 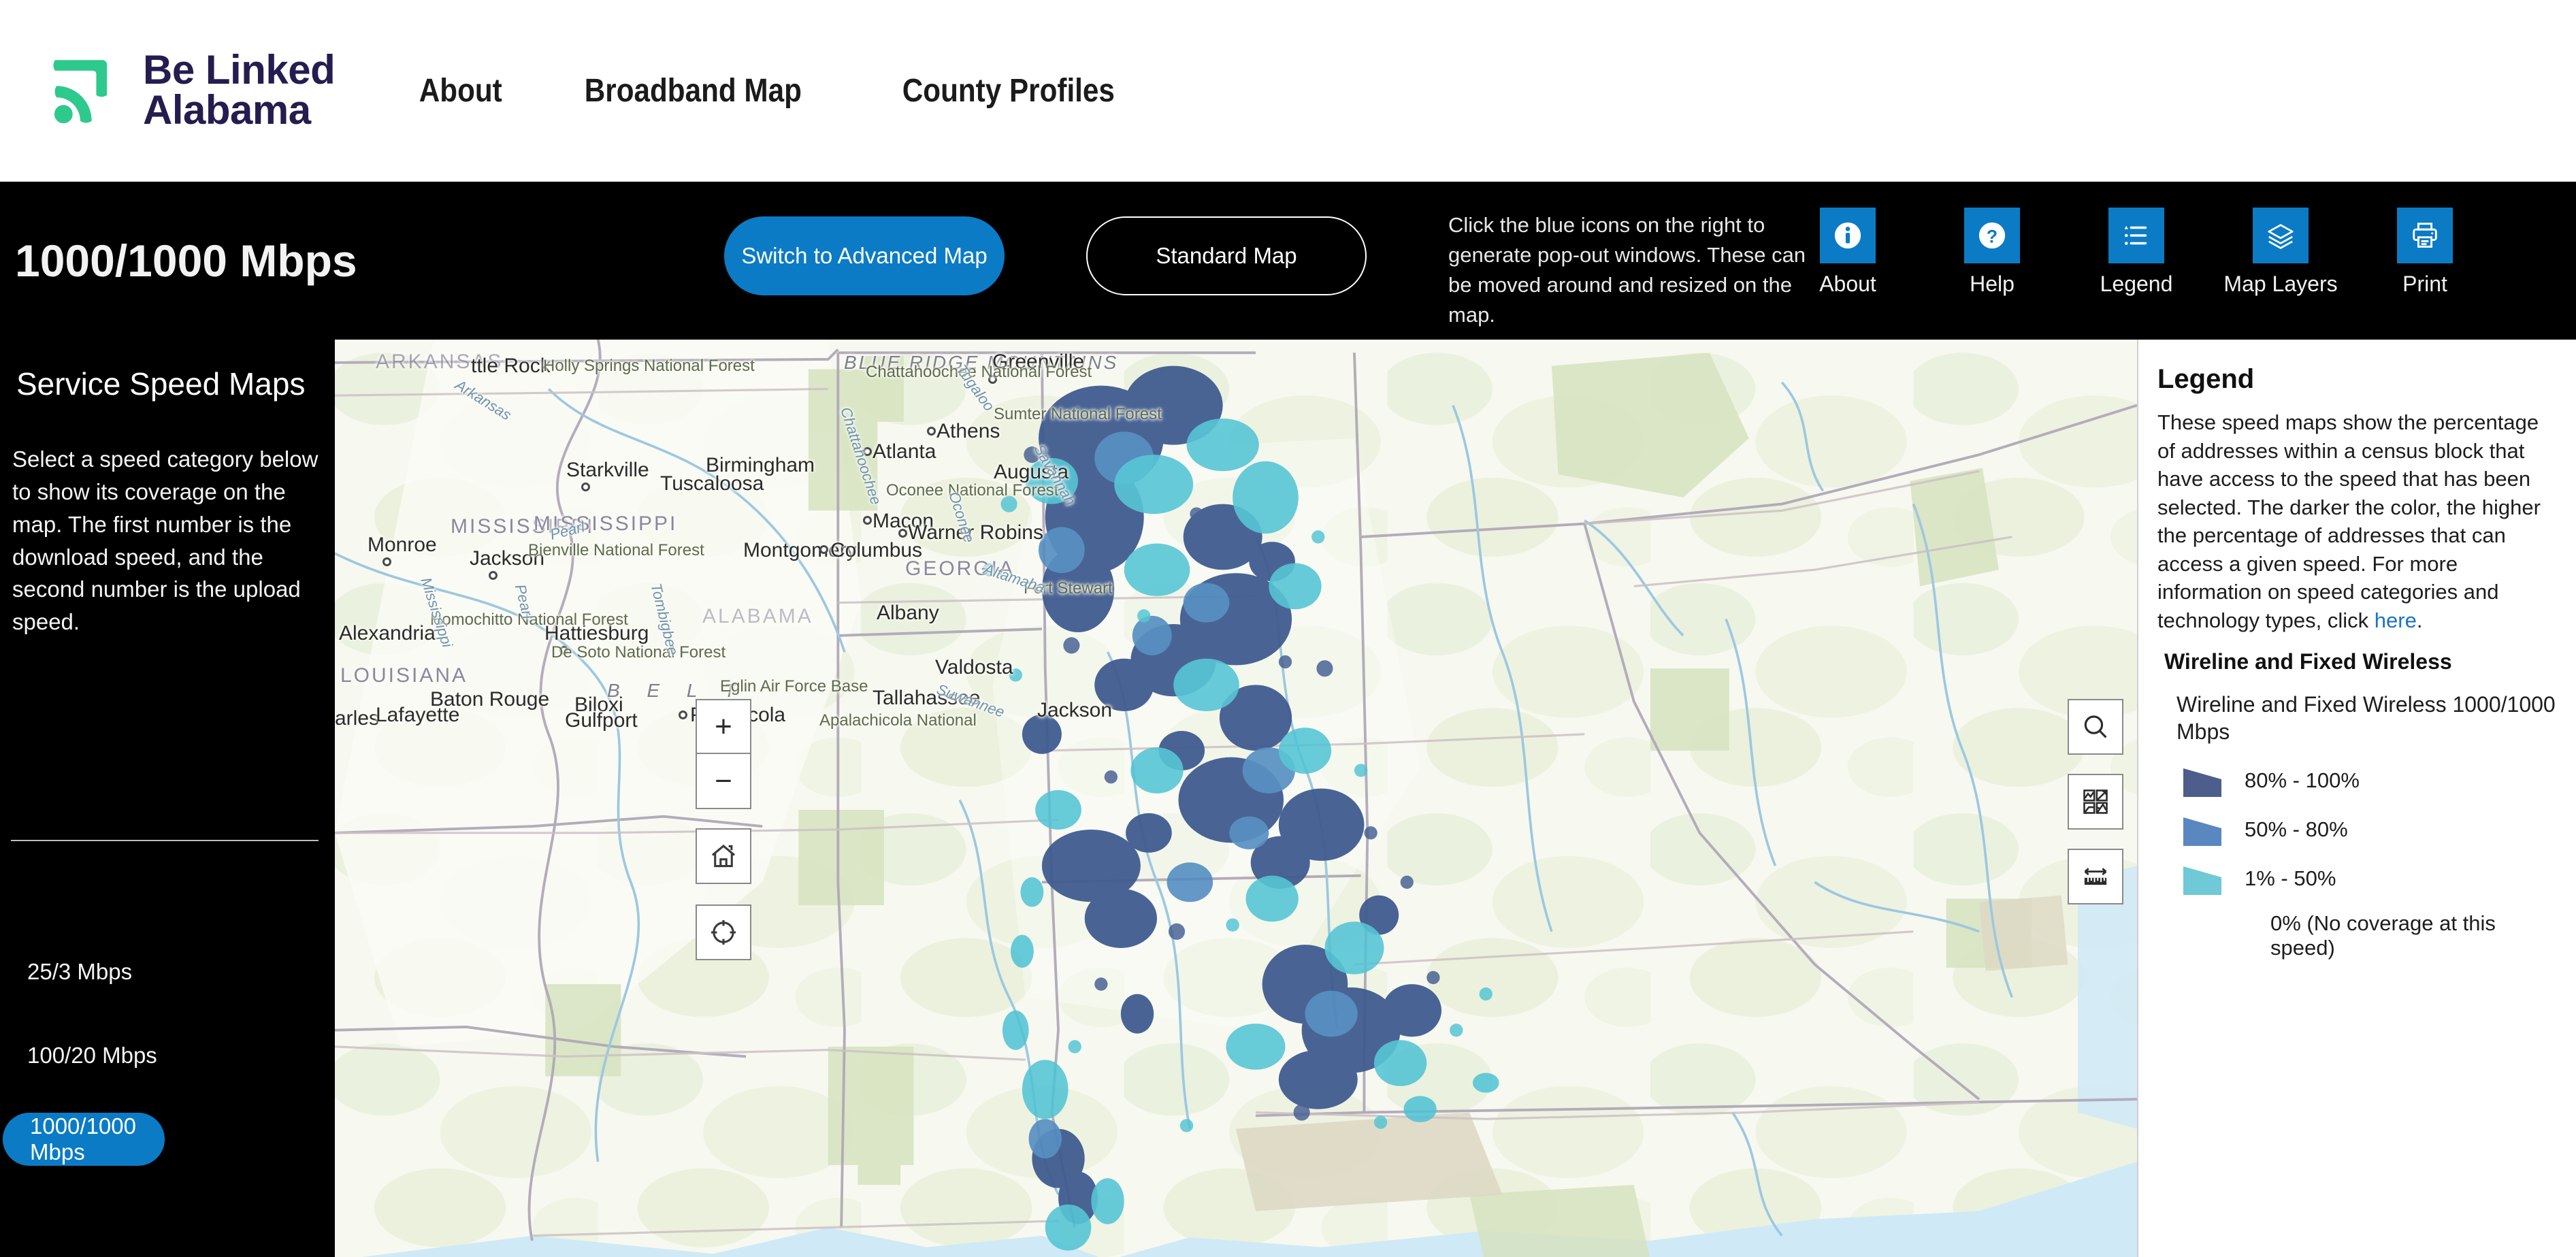 What do you see at coordinates (992, 379) in the screenshot?
I see `map-city-dot-greenville` at bounding box center [992, 379].